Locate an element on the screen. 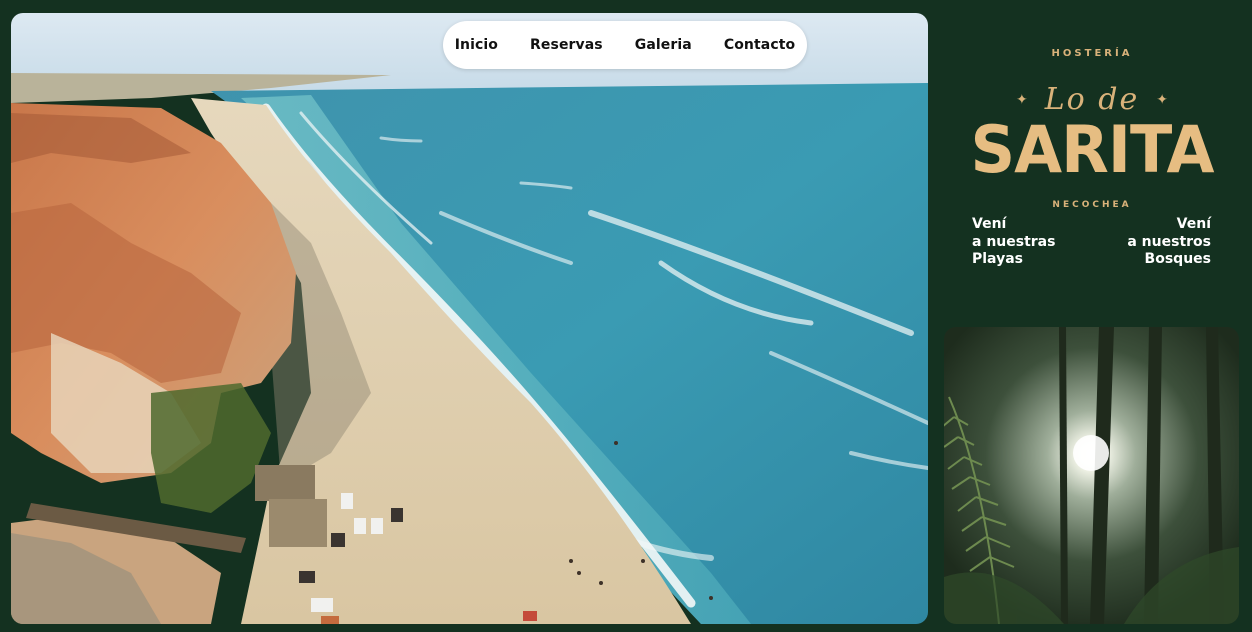  tagline-line: Playas is located at coordinates (997, 259).